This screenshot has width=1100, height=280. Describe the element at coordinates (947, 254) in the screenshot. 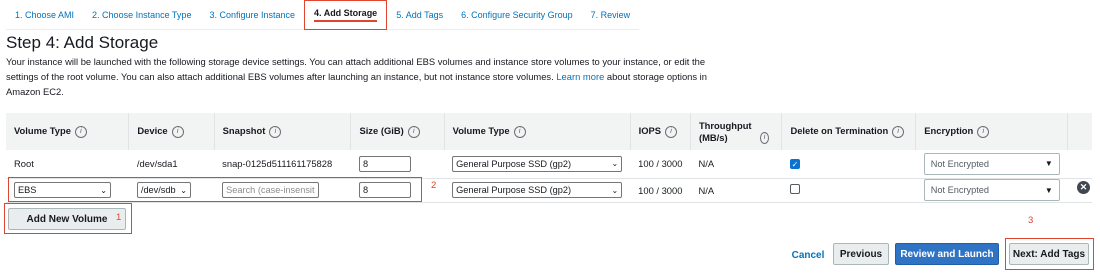

I see `review-and-launch-button: Review and Launch` at that location.